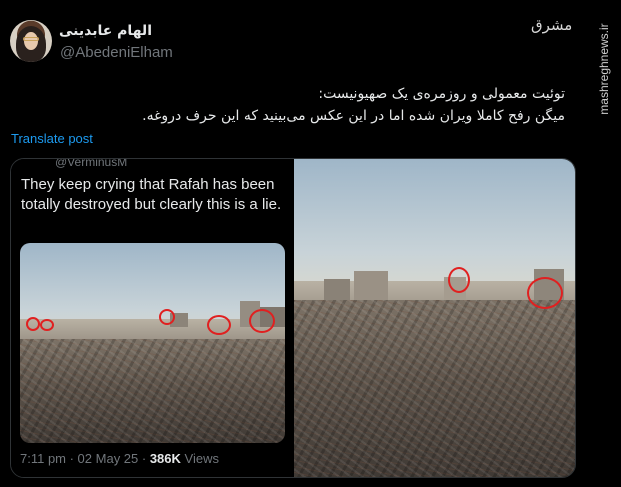 The height and width of the screenshot is (487, 621). I want to click on user-handle: @AbedeniElham, so click(116, 52).